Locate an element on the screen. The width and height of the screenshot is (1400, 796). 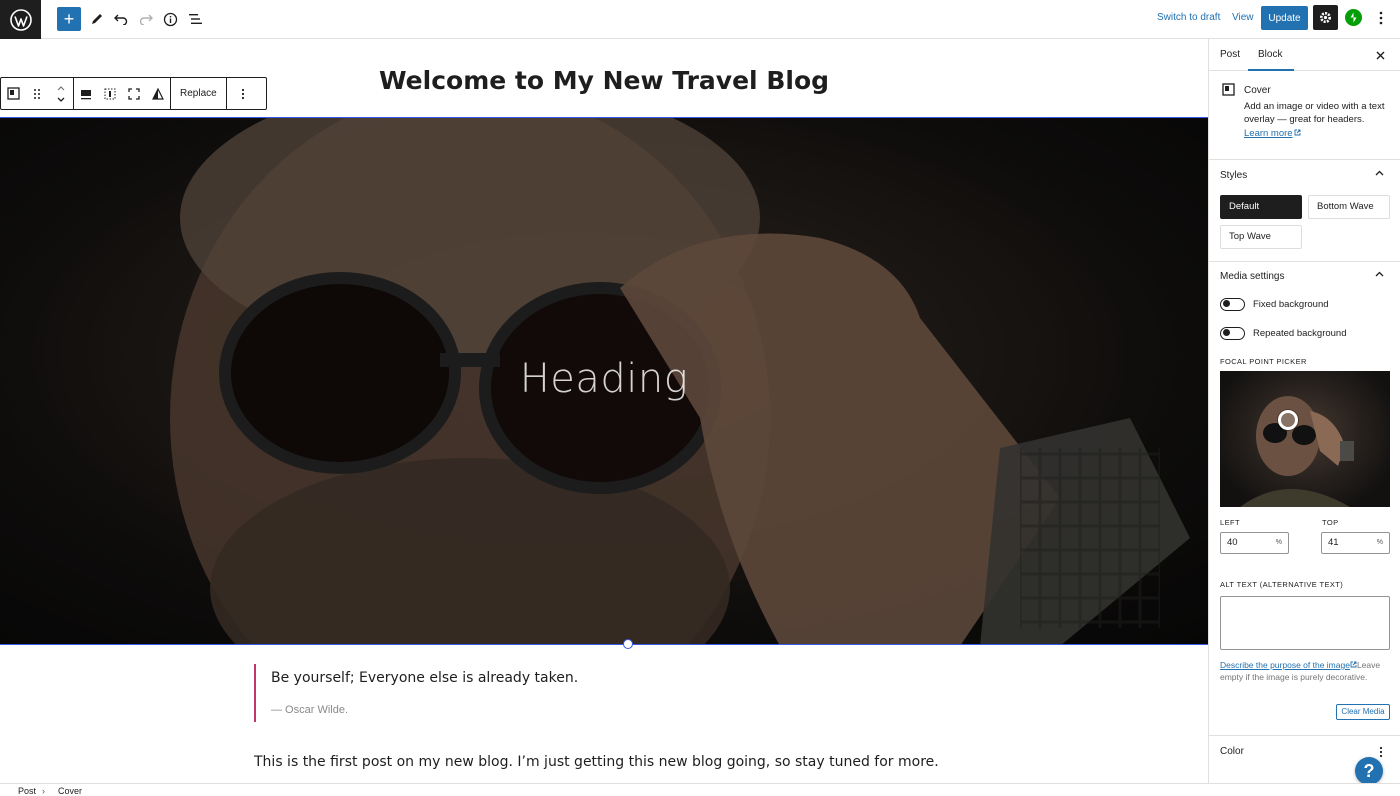
plus-icon: + is located at coordinates (69, 19).